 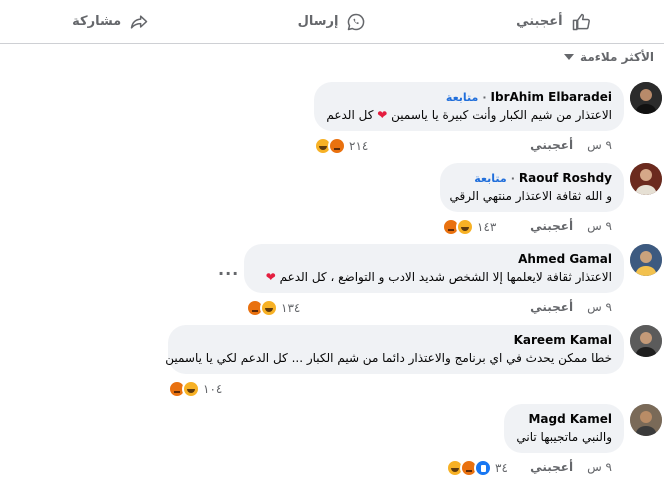 What do you see at coordinates (617, 57) in the screenshot?
I see `sort-label: الأكثر ملاءمة` at bounding box center [617, 57].